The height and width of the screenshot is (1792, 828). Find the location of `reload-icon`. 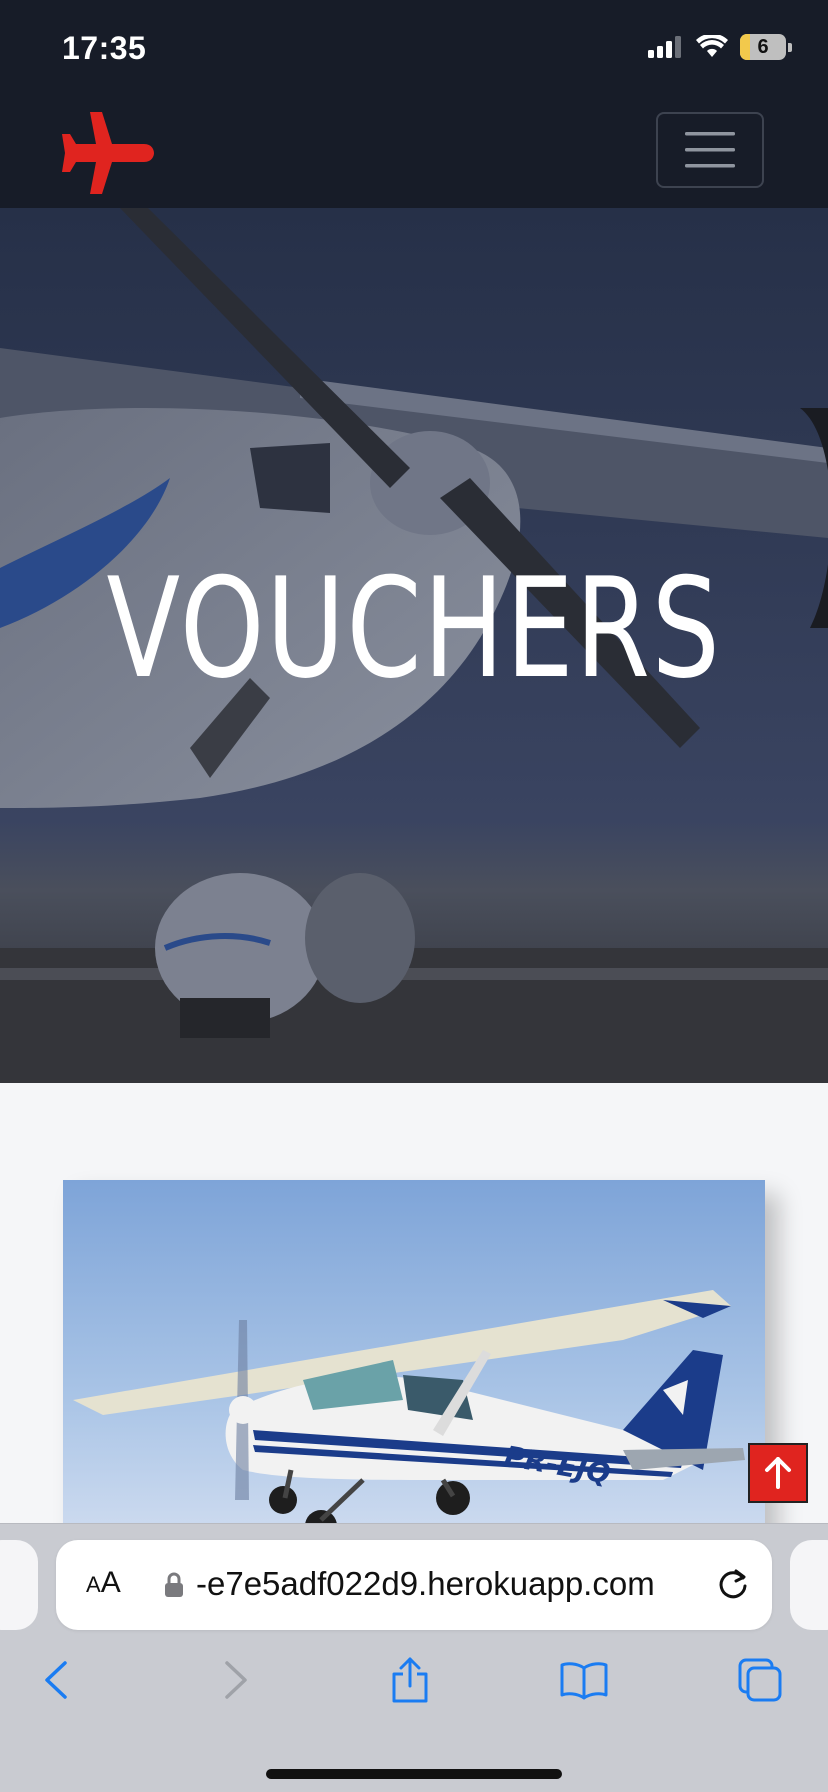

reload-icon is located at coordinates (733, 1584).